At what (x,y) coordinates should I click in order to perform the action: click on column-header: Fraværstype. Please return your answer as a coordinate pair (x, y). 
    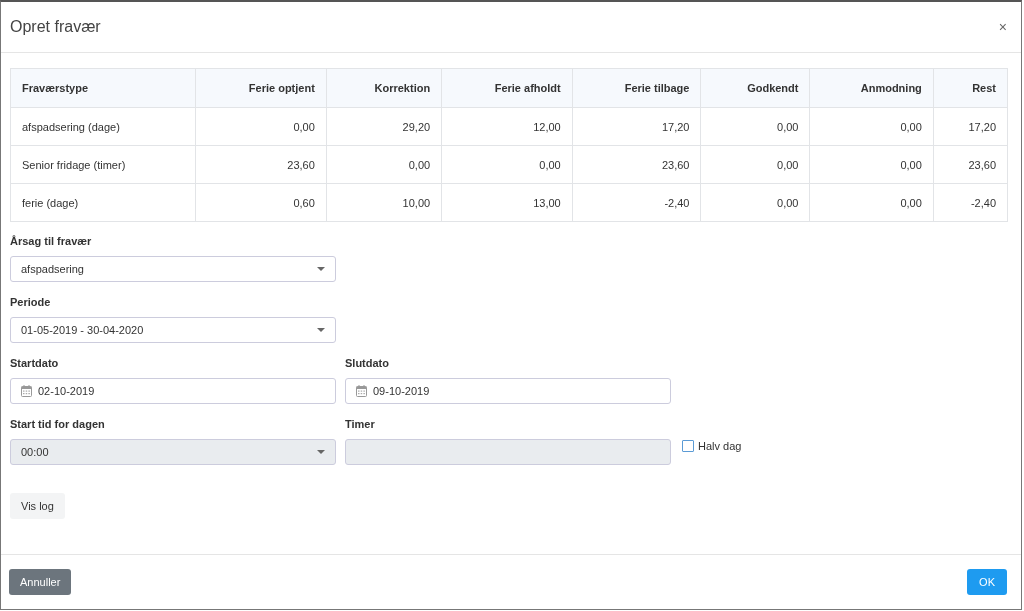
    Looking at the image, I should click on (103, 88).